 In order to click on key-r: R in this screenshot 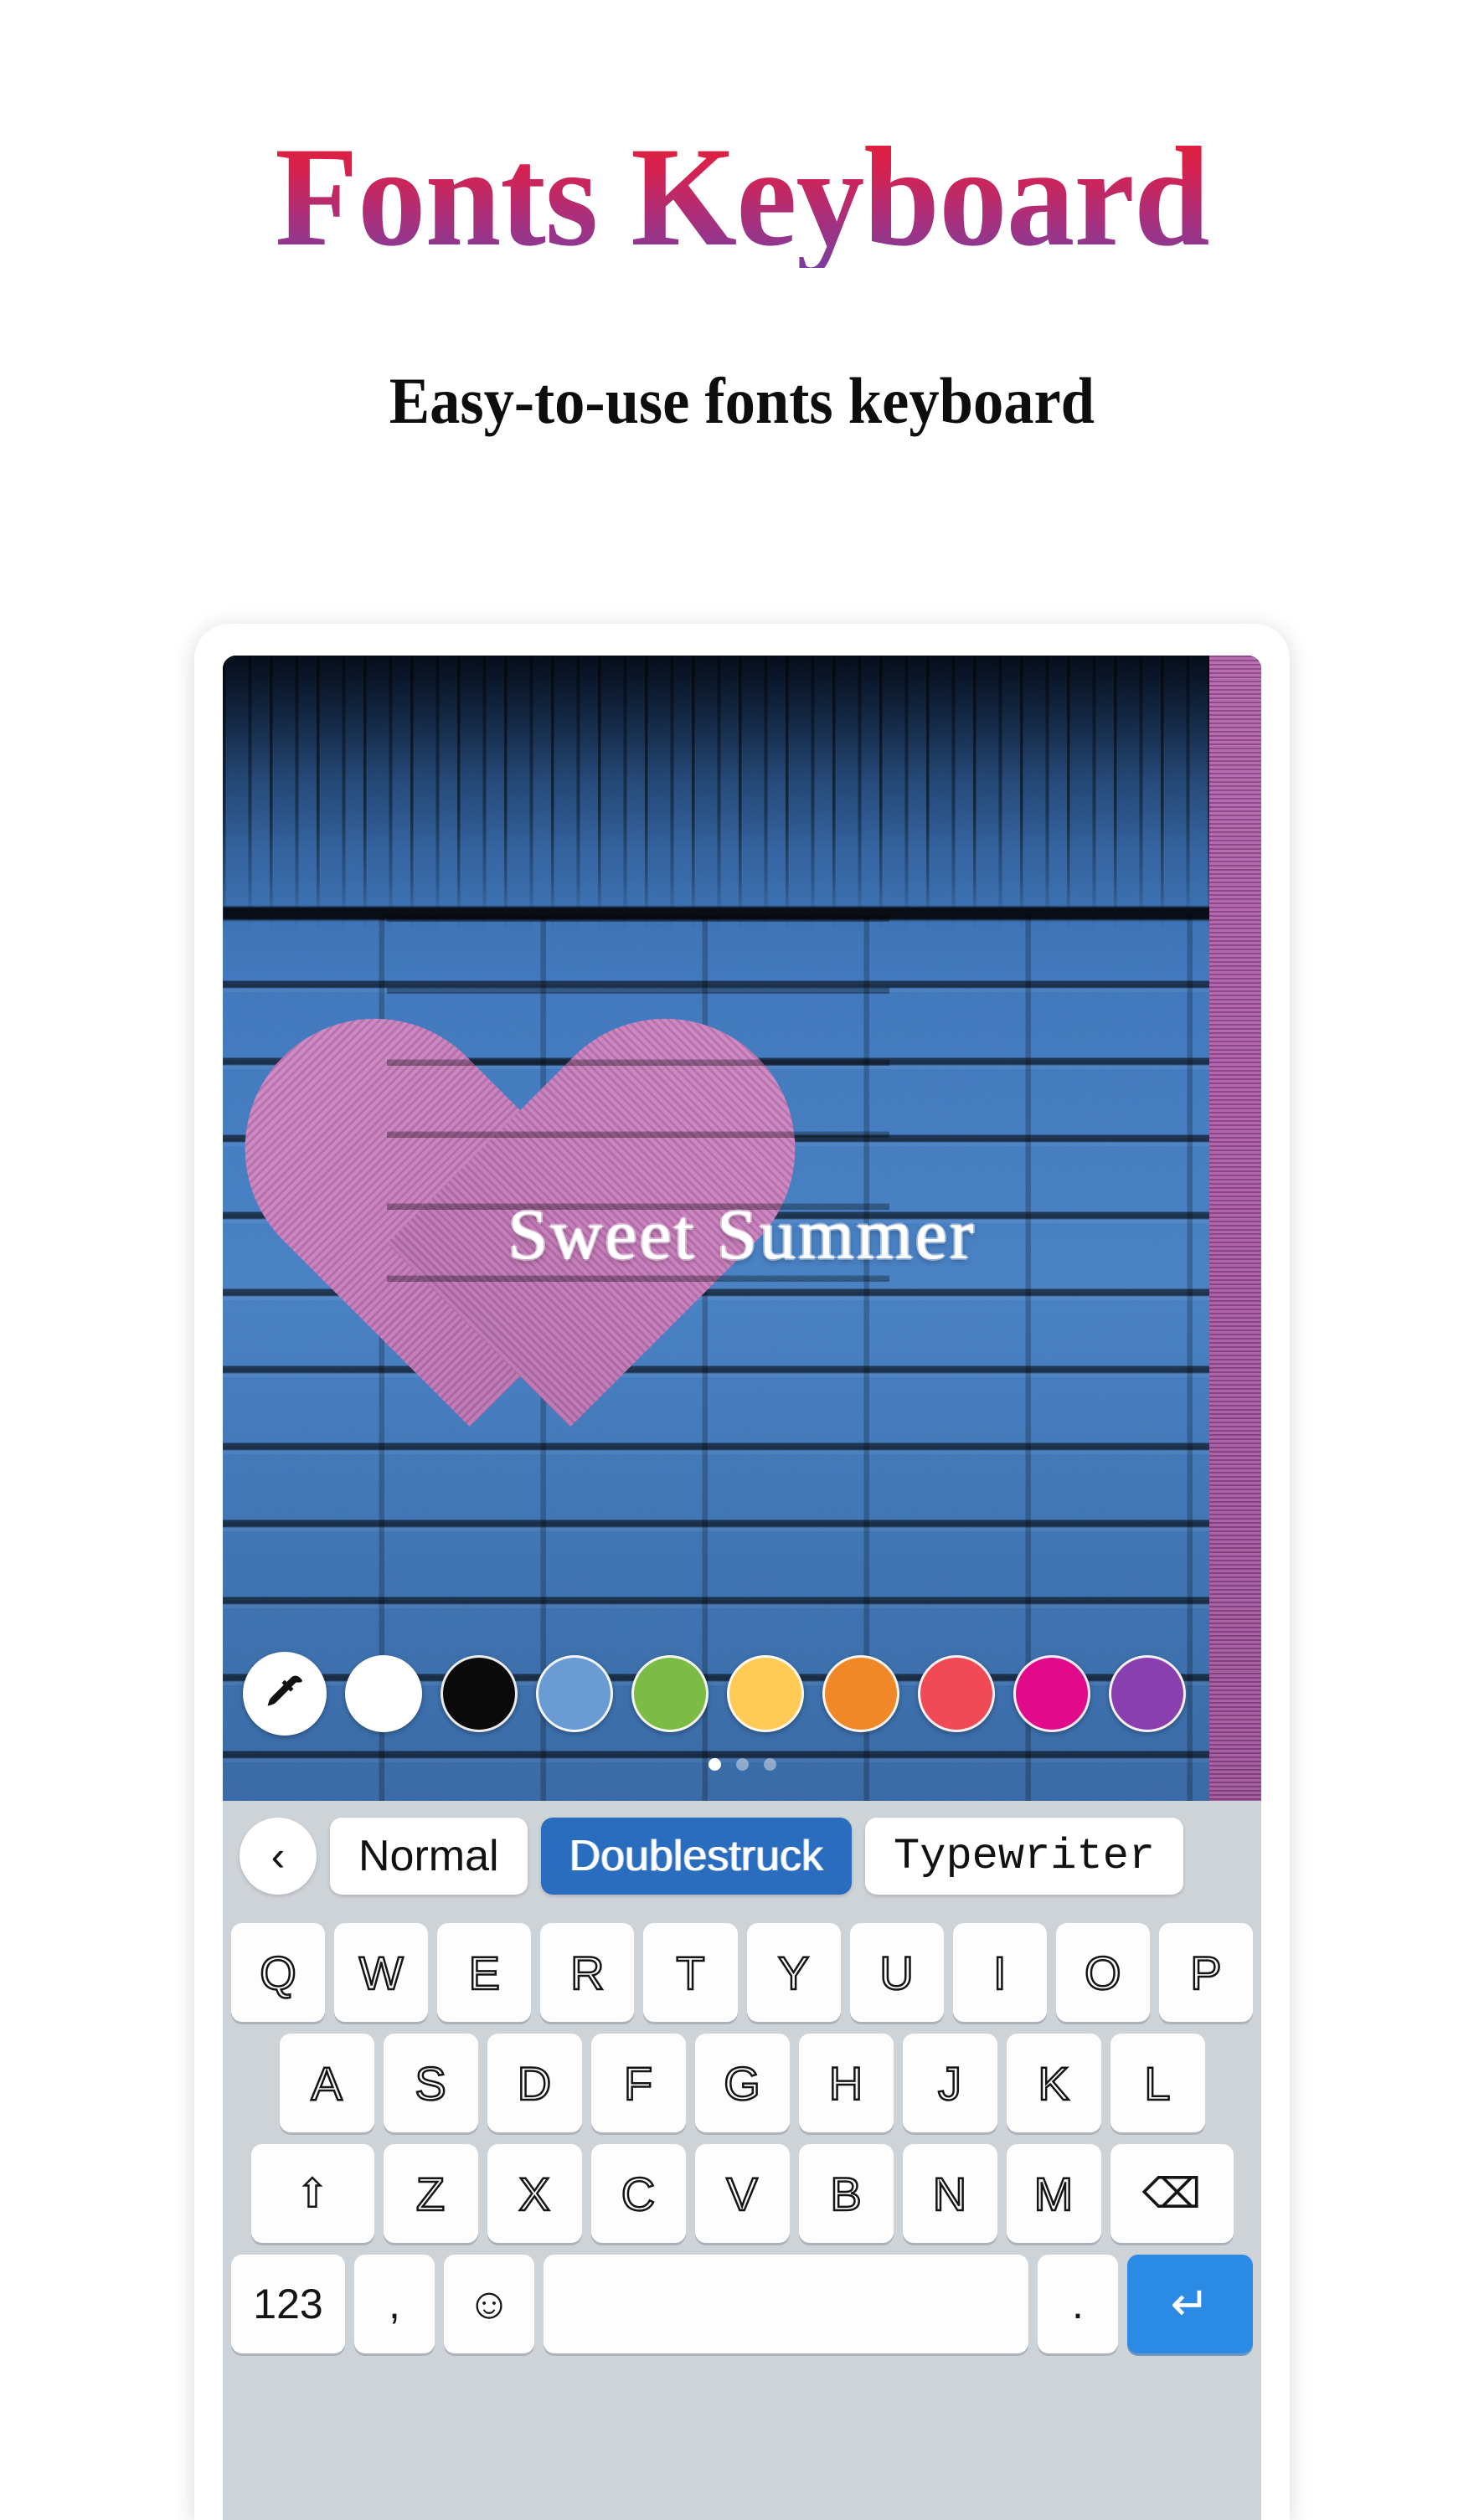, I will do `click(587, 1972)`.